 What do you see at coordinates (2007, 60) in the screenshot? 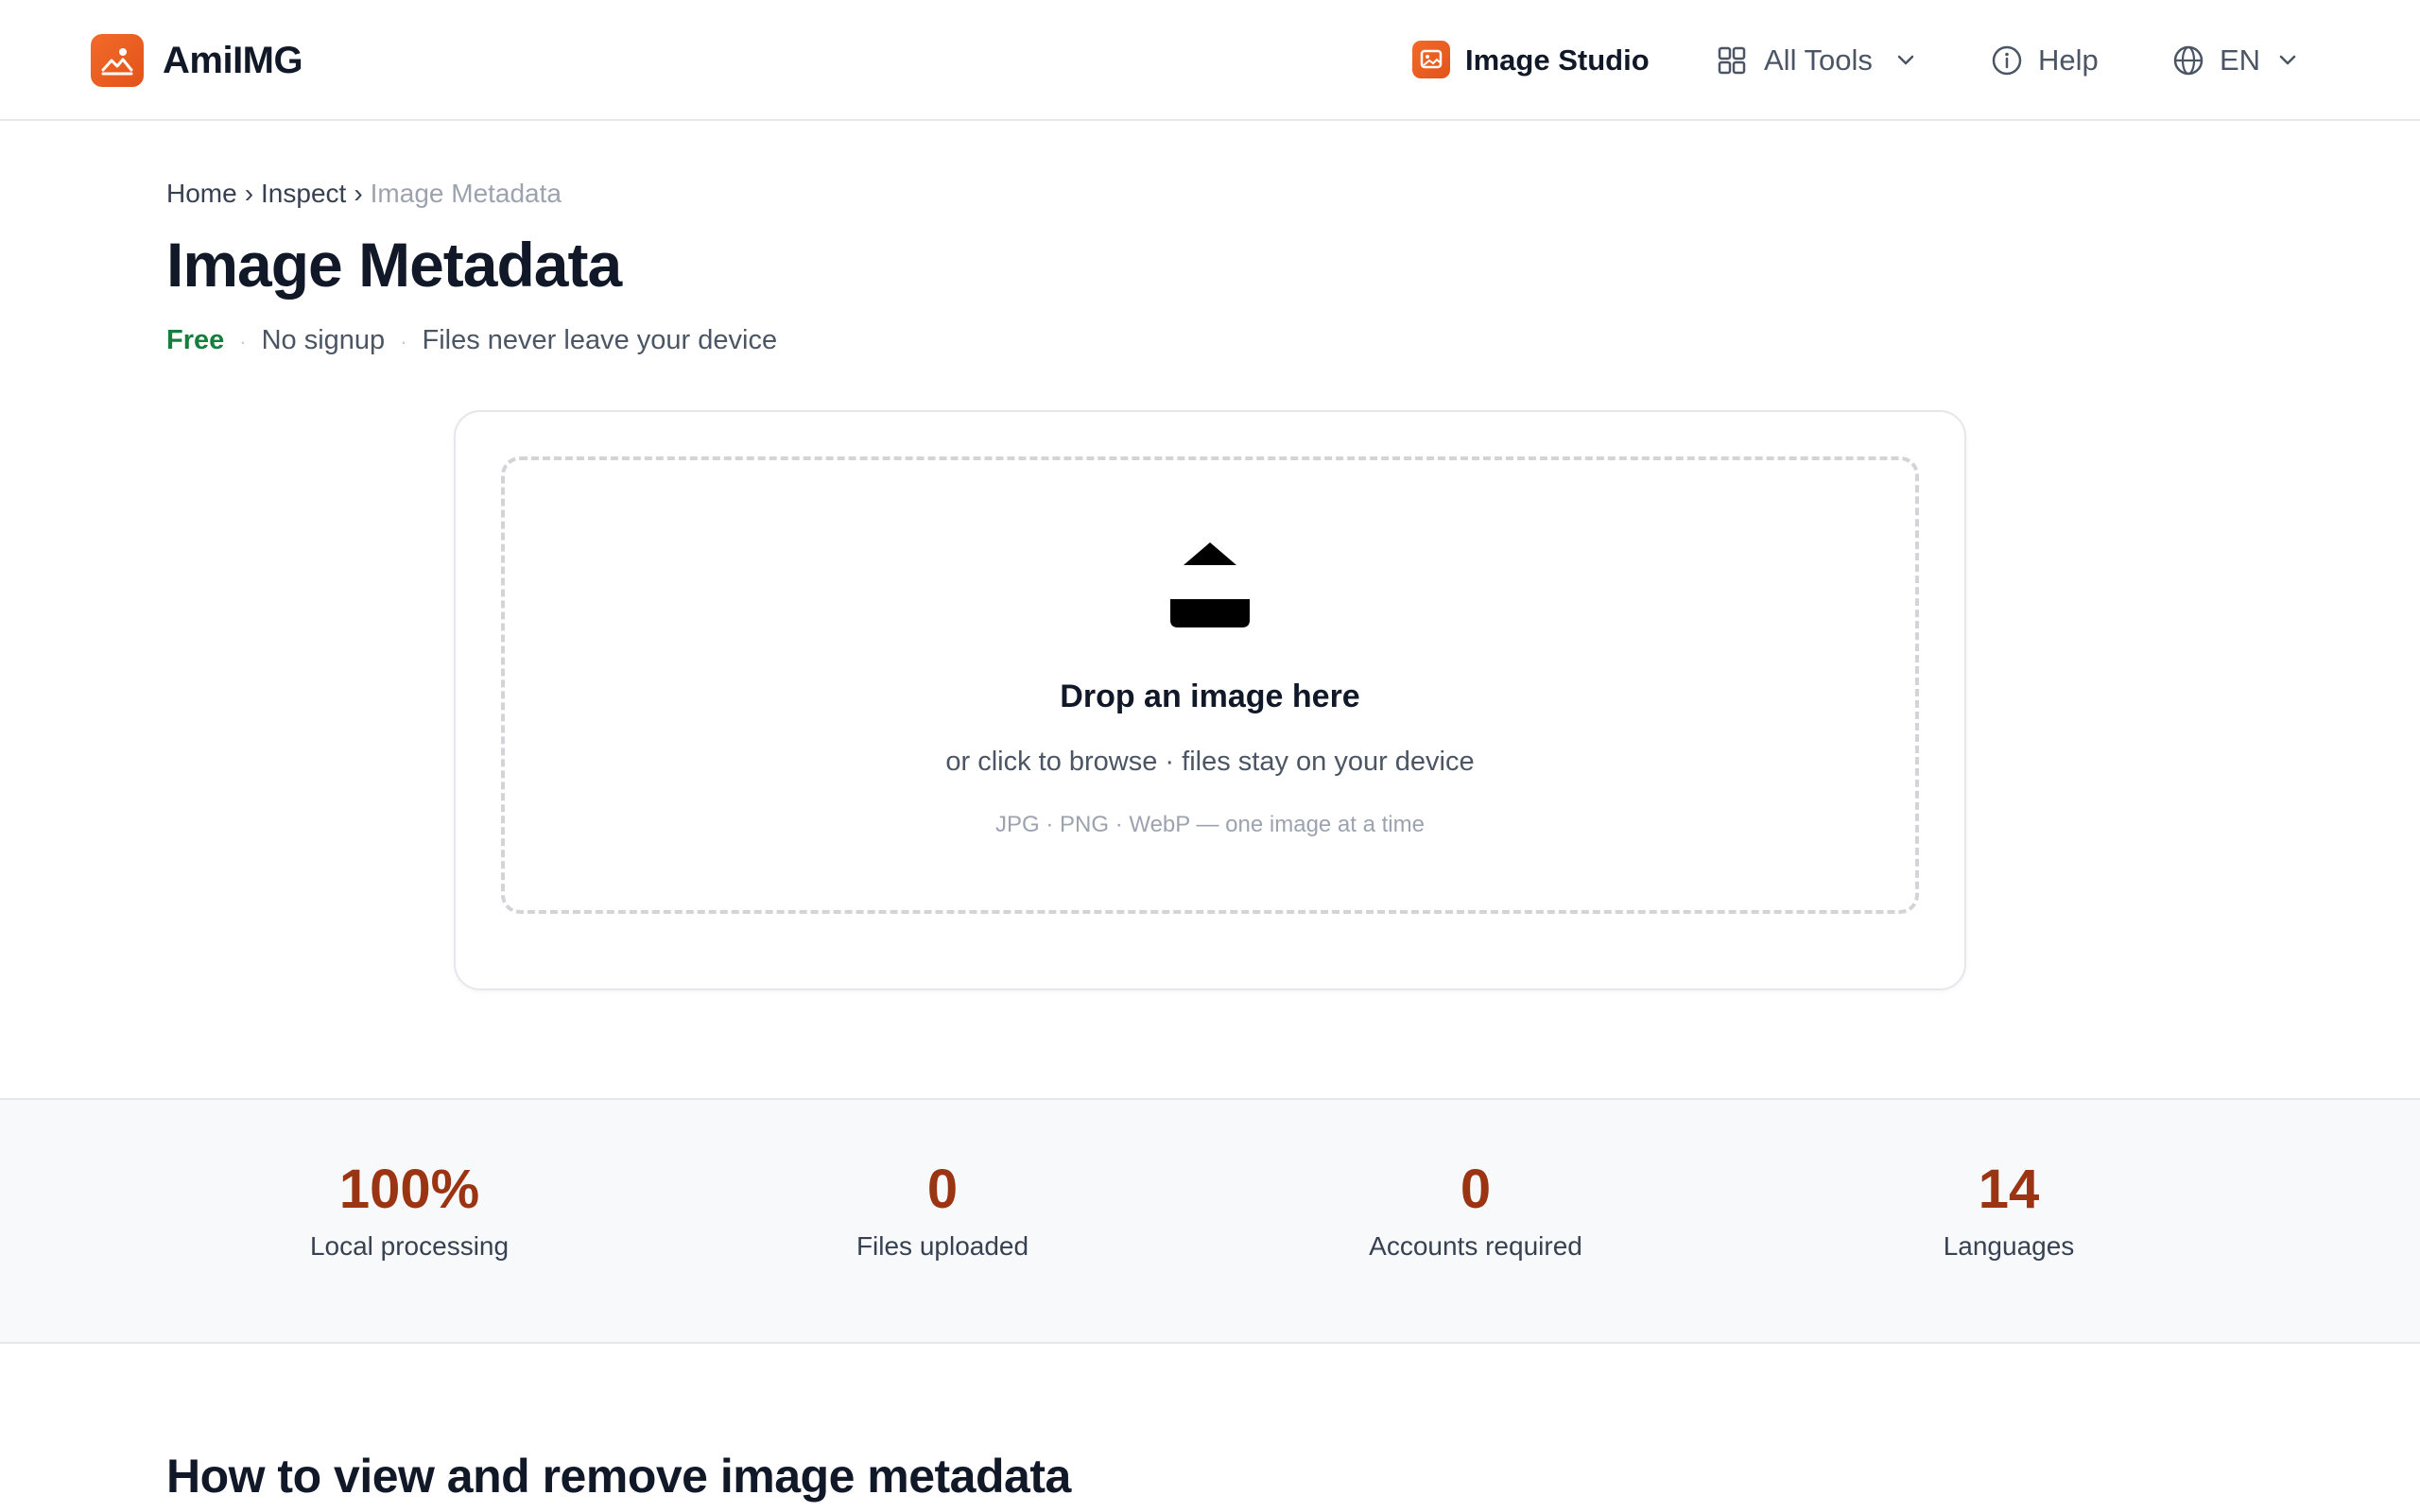
I see `info-icon` at bounding box center [2007, 60].